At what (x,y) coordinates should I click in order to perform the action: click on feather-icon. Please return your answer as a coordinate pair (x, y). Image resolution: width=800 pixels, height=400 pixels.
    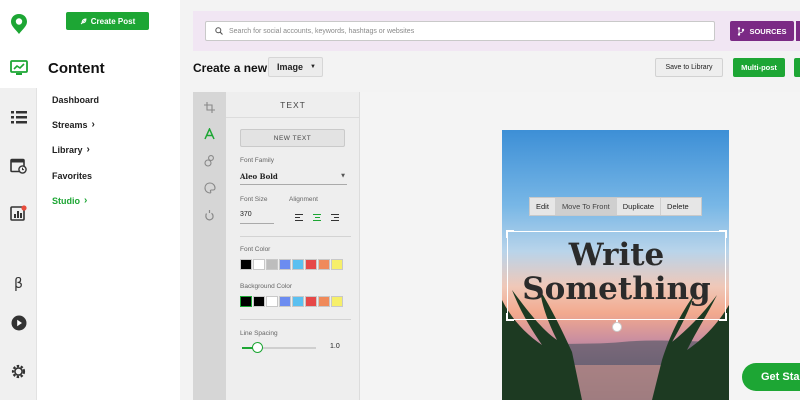
    Looking at the image, I should click on (83, 21).